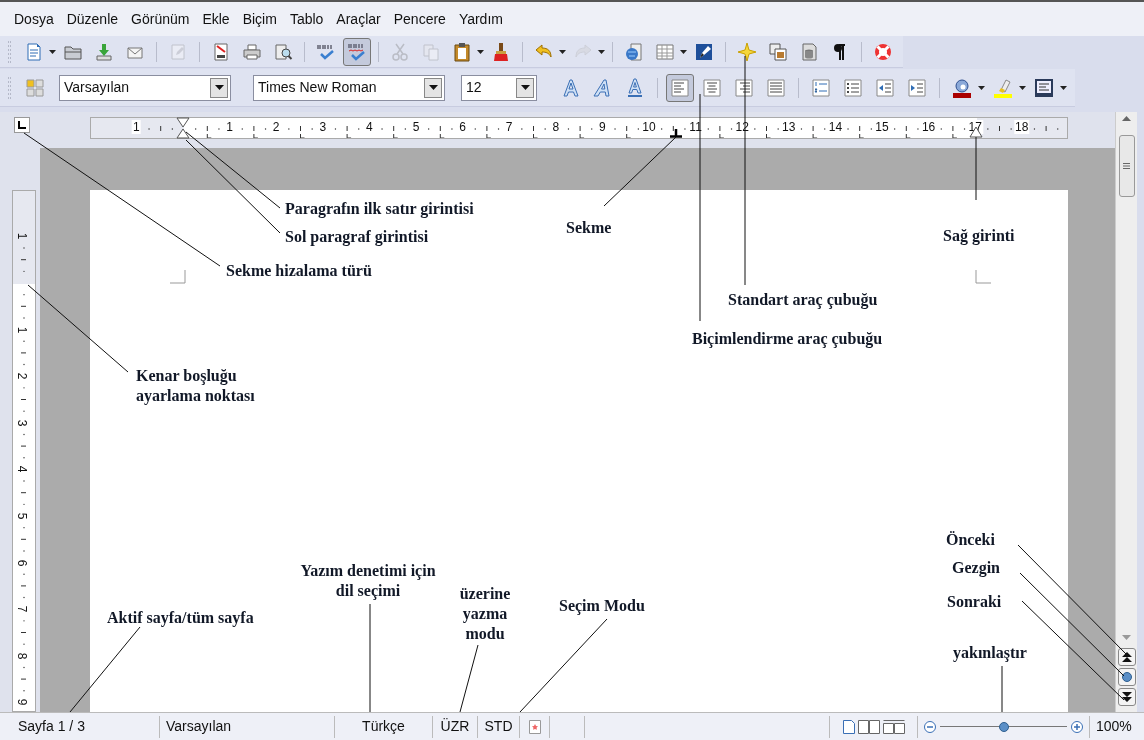 The height and width of the screenshot is (740, 1144). Describe the element at coordinates (92, 19) in the screenshot. I see `menu-item: Düzenle` at that location.